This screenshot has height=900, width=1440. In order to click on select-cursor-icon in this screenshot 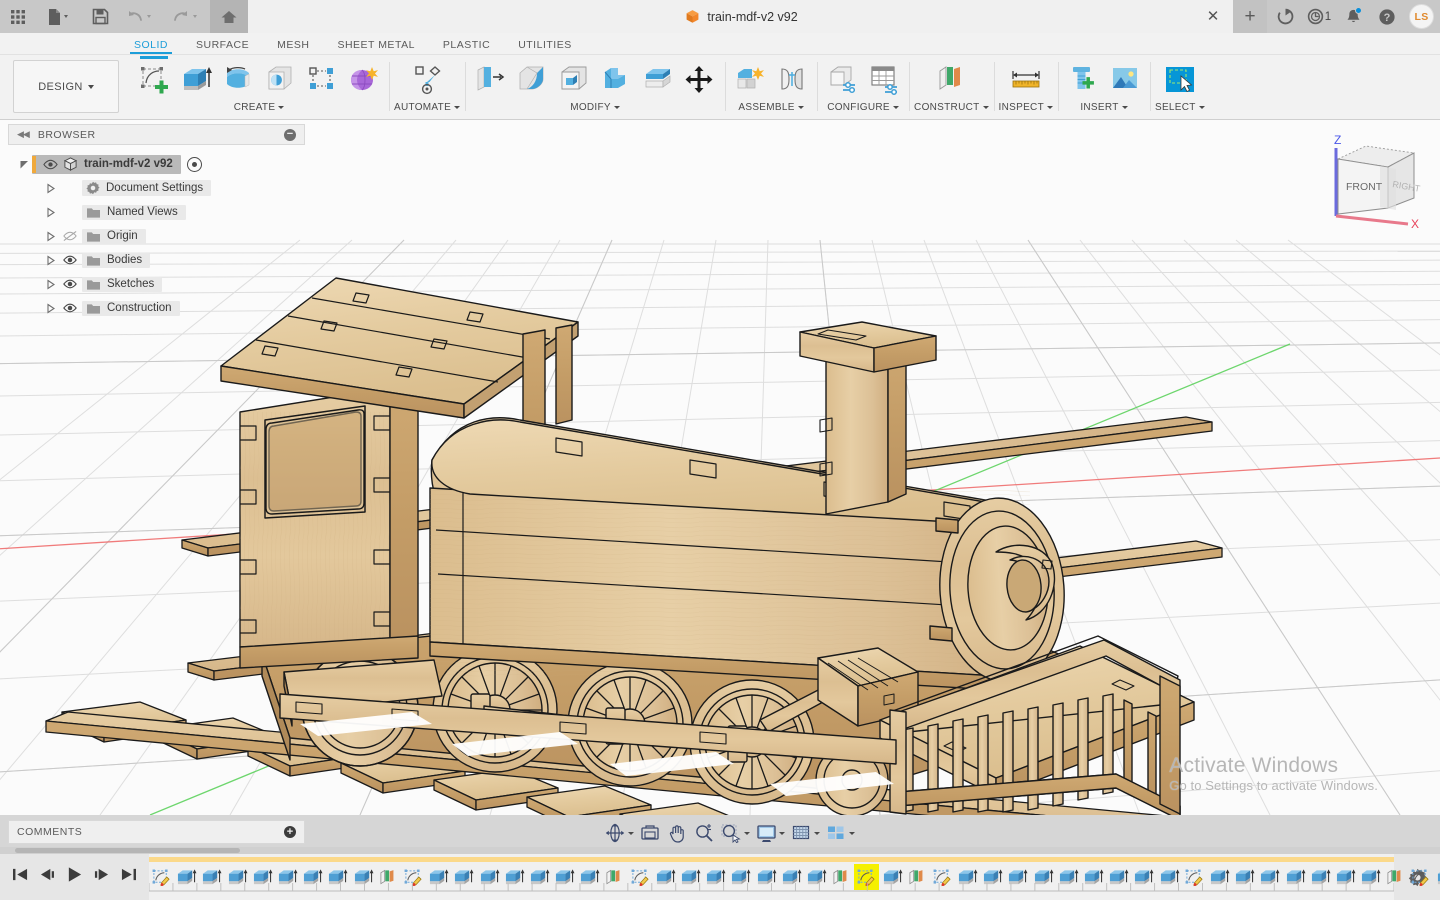, I will do `click(1180, 80)`.